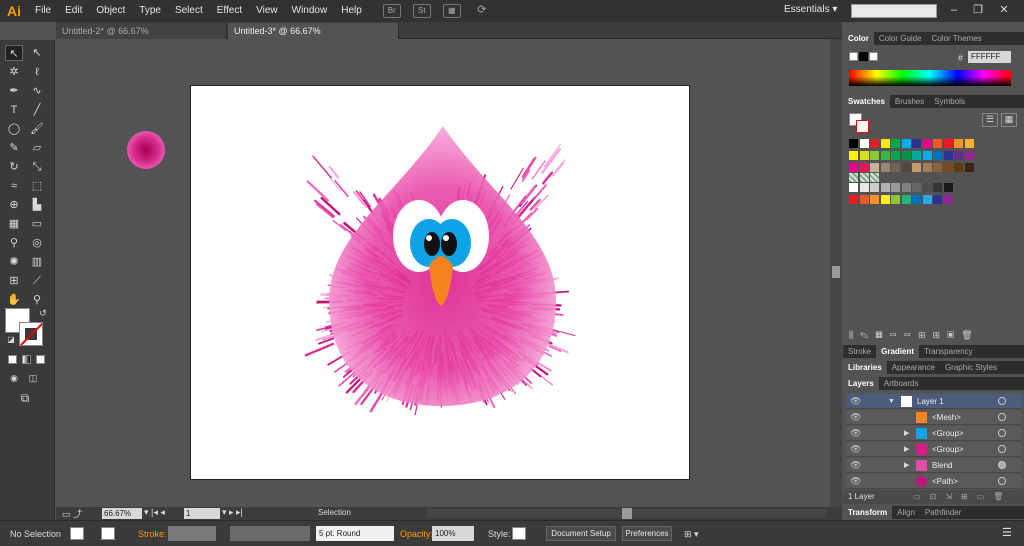 The image size is (1024, 546). I want to click on shape-builder-tool-icon: ⊕, so click(14, 205).